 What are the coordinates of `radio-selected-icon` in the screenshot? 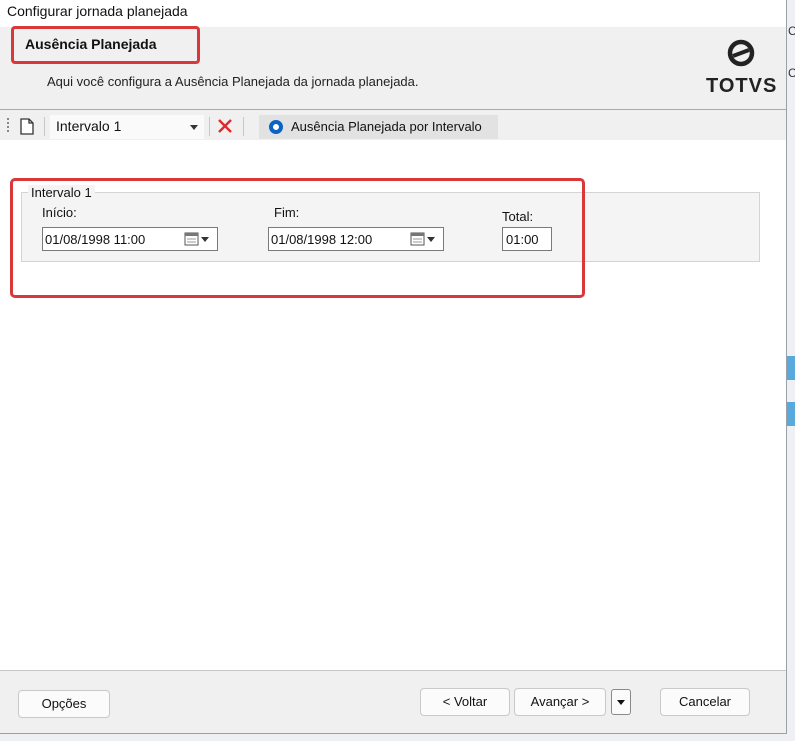 It's located at (276, 127).